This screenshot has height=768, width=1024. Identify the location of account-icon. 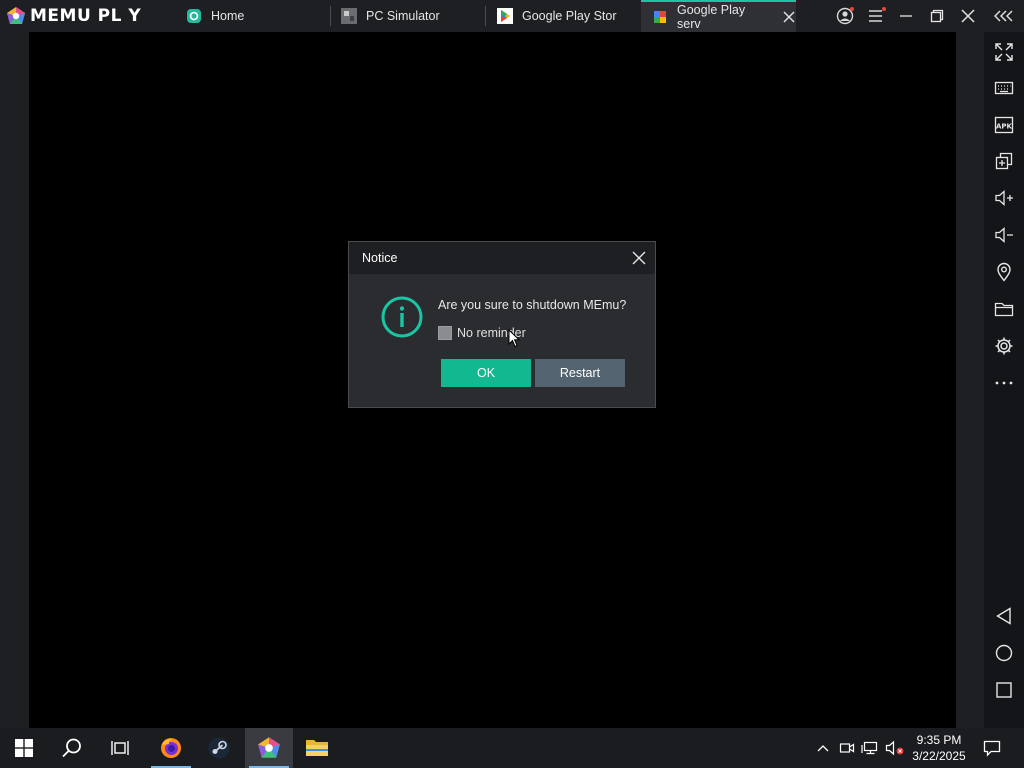
(845, 16).